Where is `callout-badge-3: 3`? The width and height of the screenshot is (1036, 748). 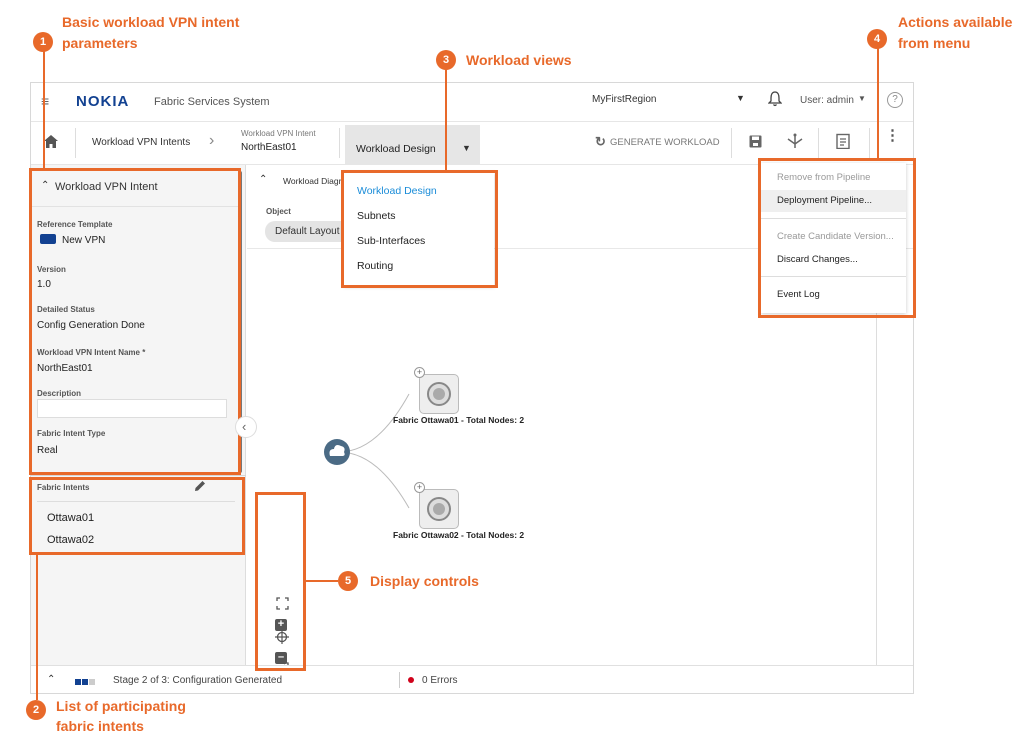 callout-badge-3: 3 is located at coordinates (446, 60).